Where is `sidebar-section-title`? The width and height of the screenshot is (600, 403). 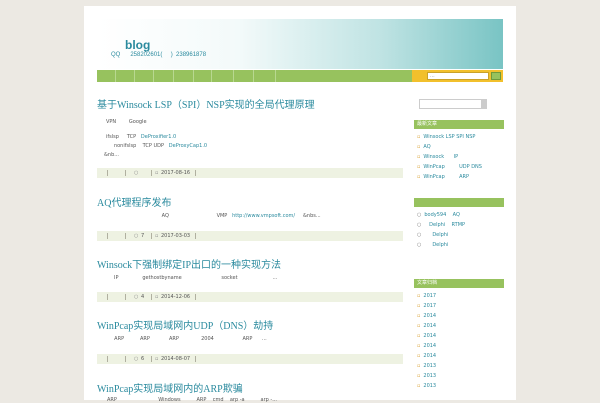 sidebar-section-title is located at coordinates (459, 202).